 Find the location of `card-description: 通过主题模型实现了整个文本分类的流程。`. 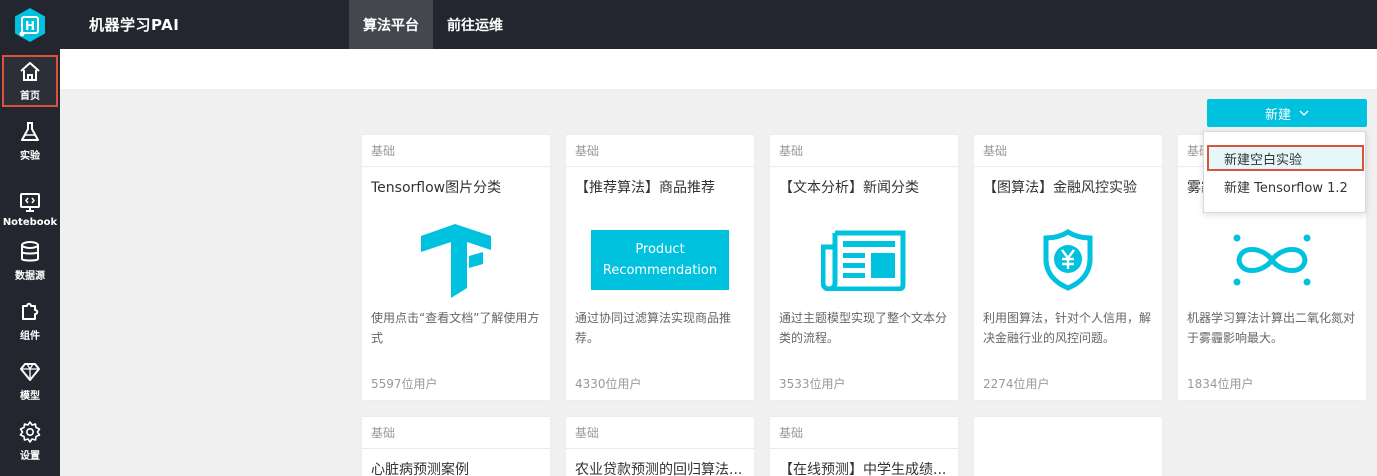

card-description: 通过主题模型实现了整个文本分类的流程。 is located at coordinates (863, 328).